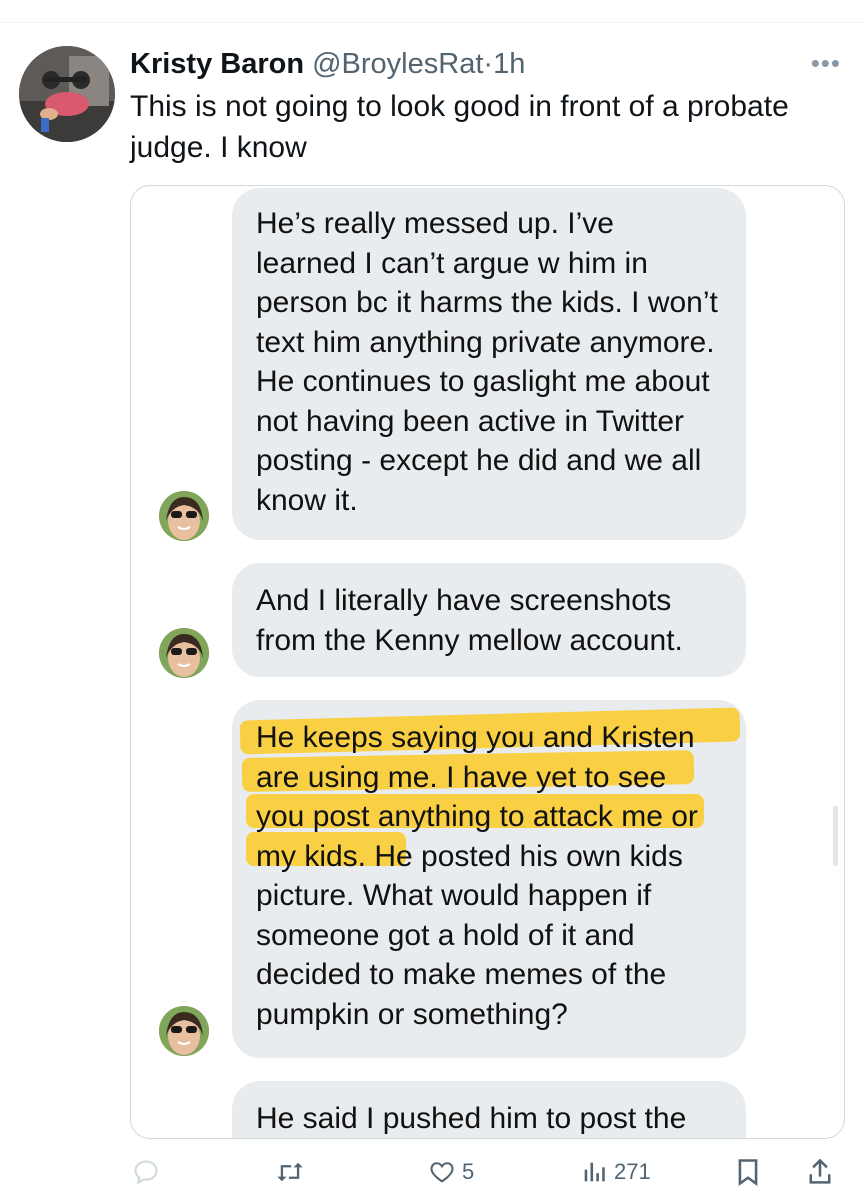  What do you see at coordinates (67, 94) in the screenshot?
I see `author-avatar` at bounding box center [67, 94].